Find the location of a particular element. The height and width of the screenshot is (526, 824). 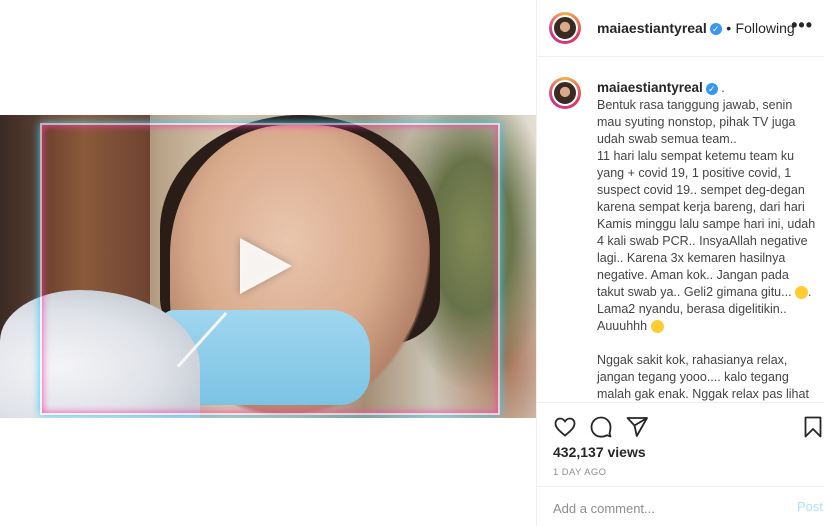

post-timestamp: 1 DAY AGO is located at coordinates (579, 472).